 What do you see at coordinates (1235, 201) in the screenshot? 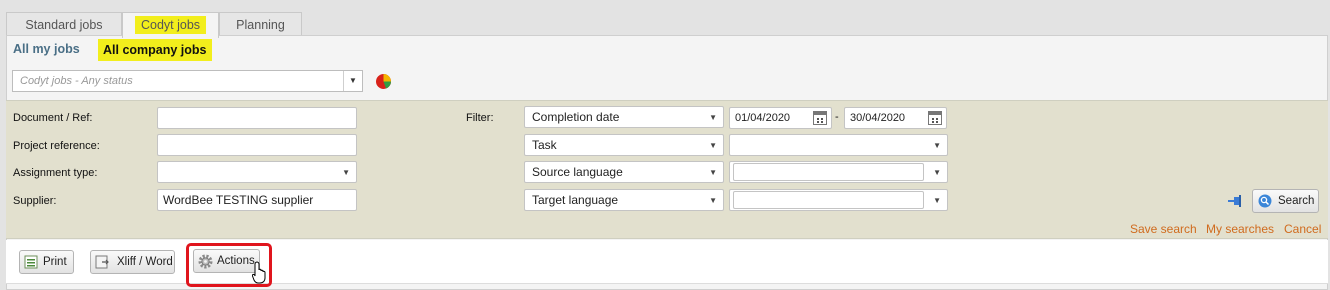
I see `pin-icon` at bounding box center [1235, 201].